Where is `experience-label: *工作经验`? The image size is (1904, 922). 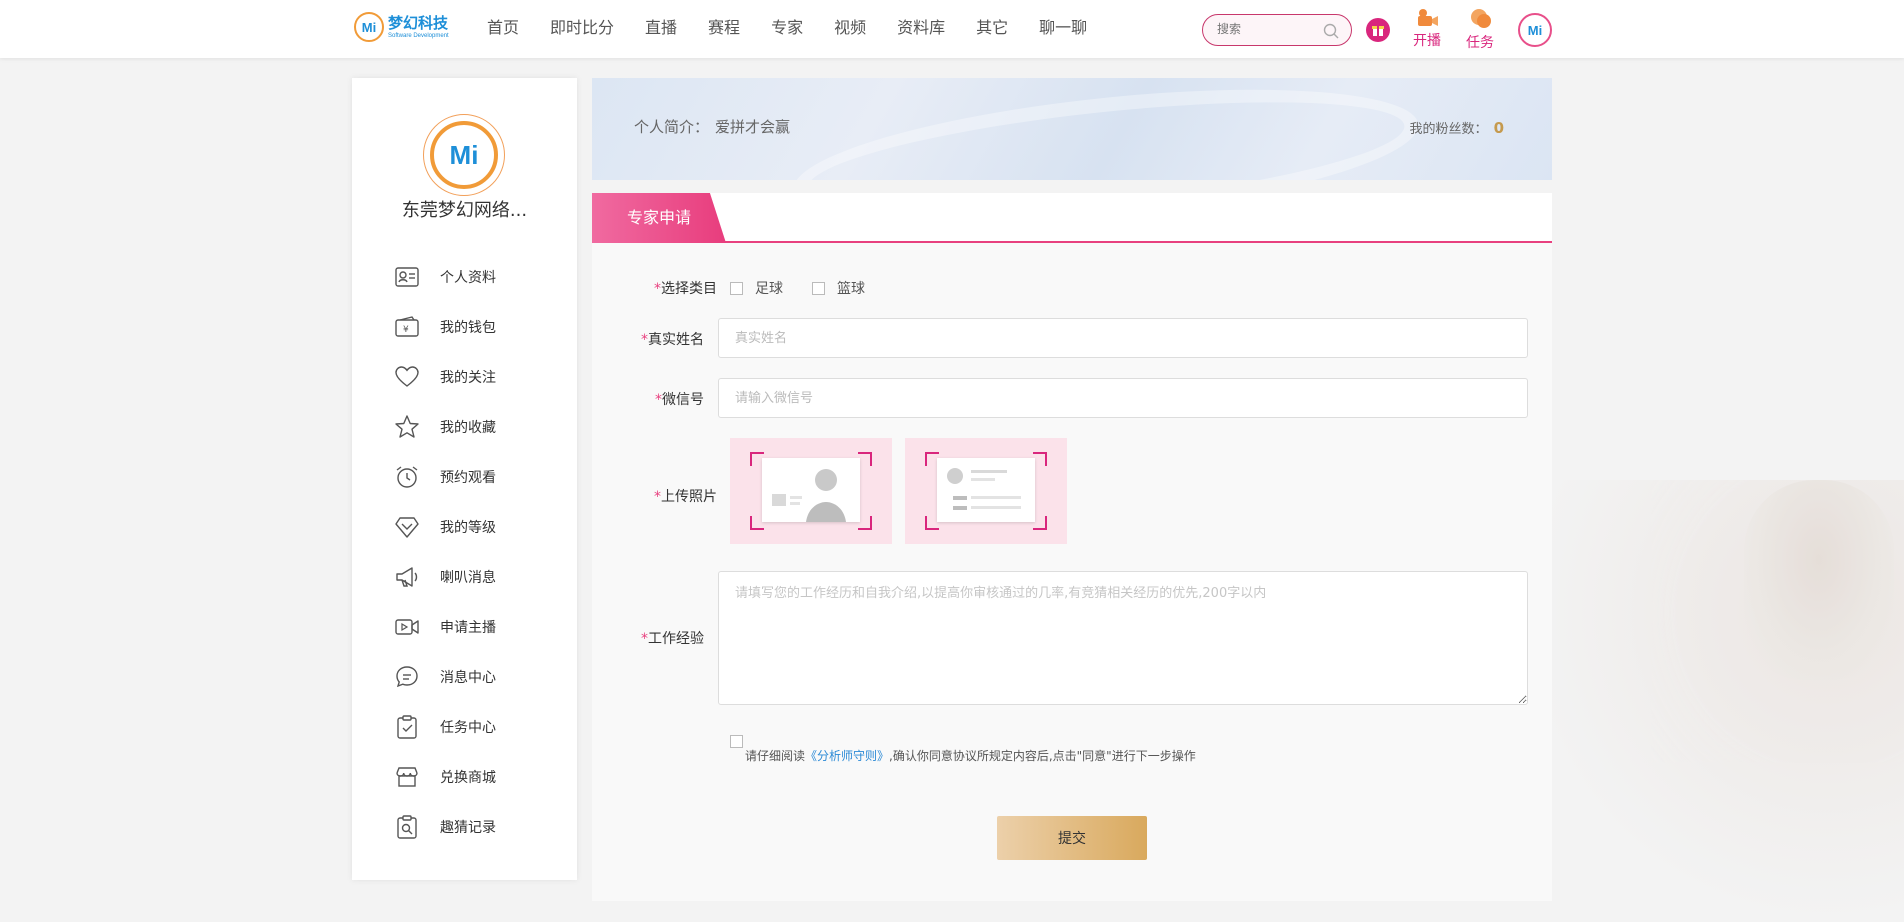 experience-label: *工作经验 is located at coordinates (672, 639).